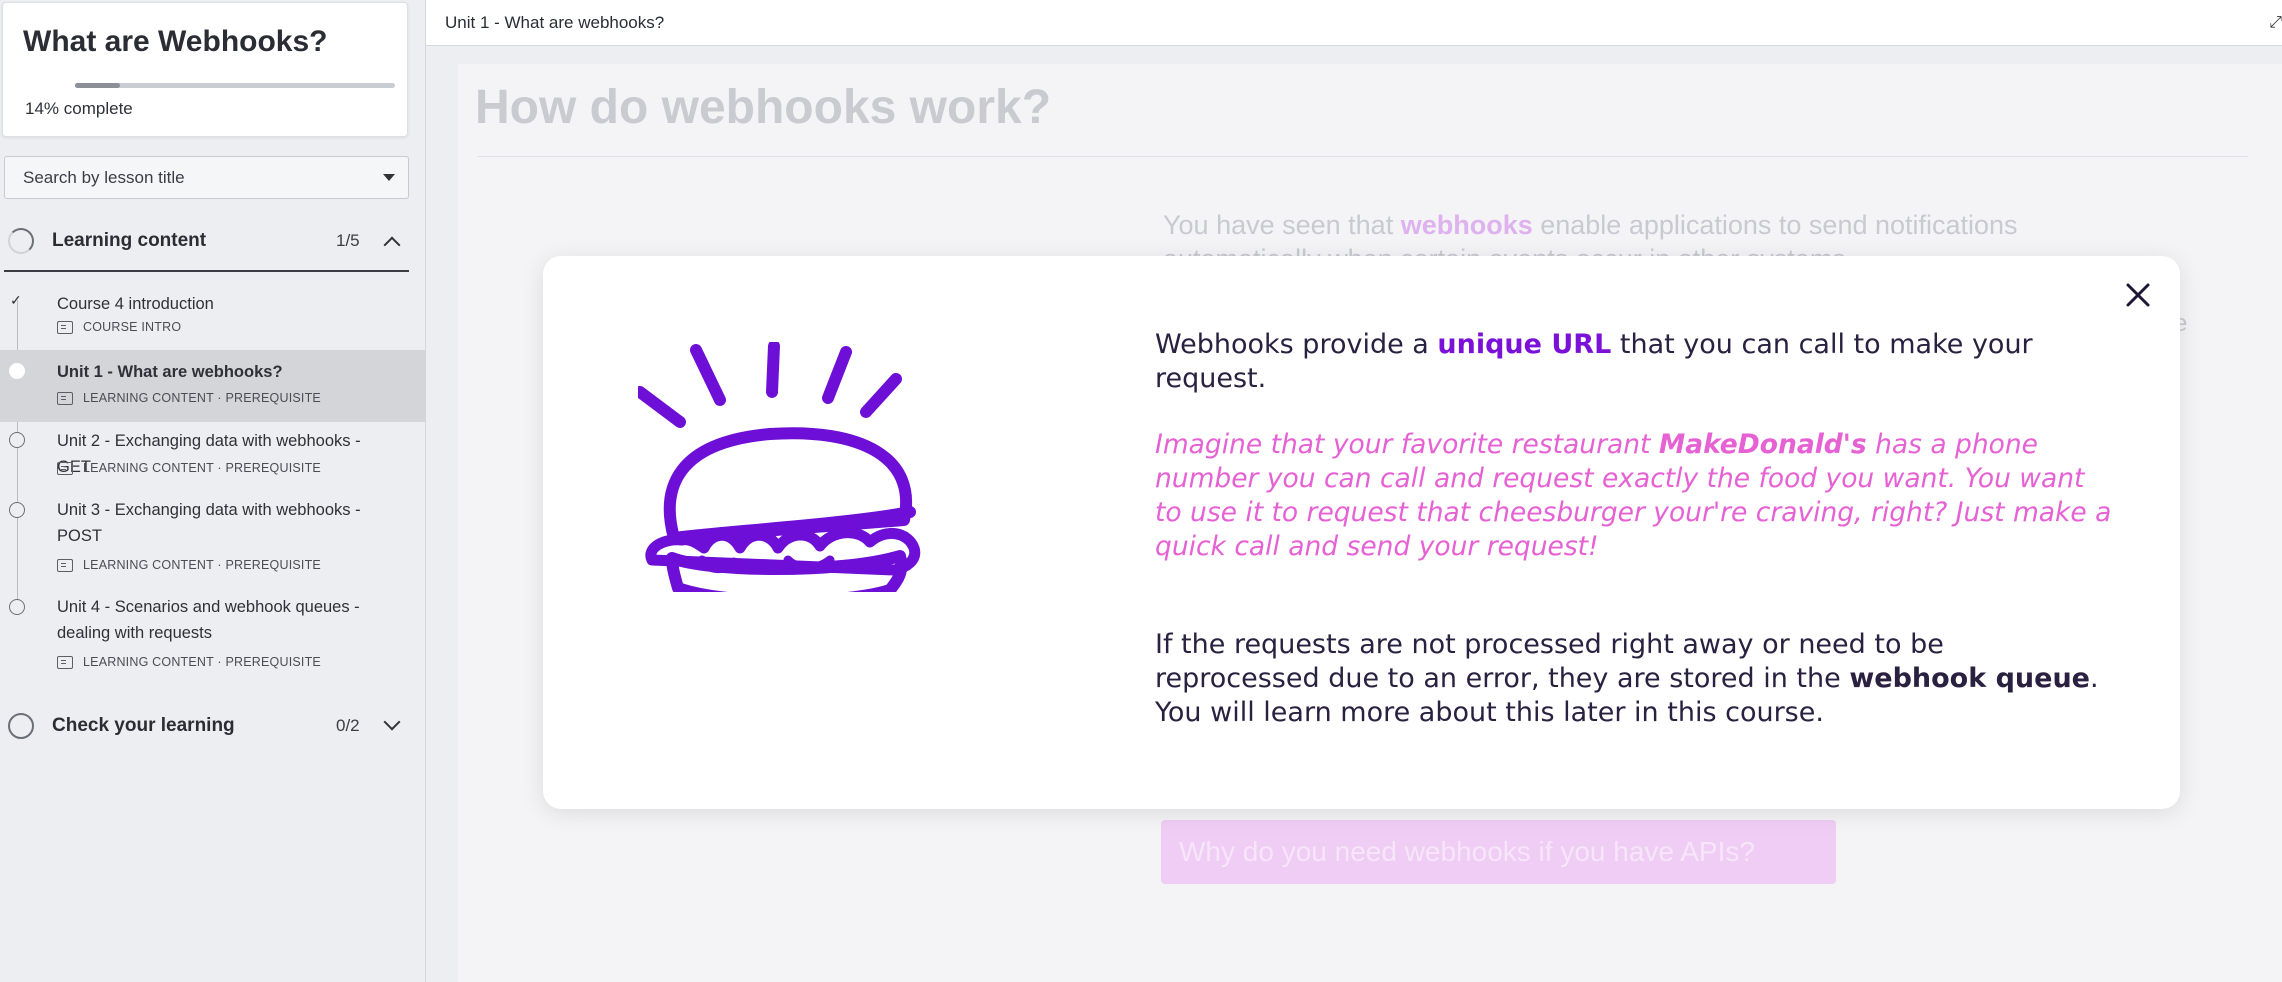  I want to click on lesson-meta: COURSE INTRO, so click(119, 327).